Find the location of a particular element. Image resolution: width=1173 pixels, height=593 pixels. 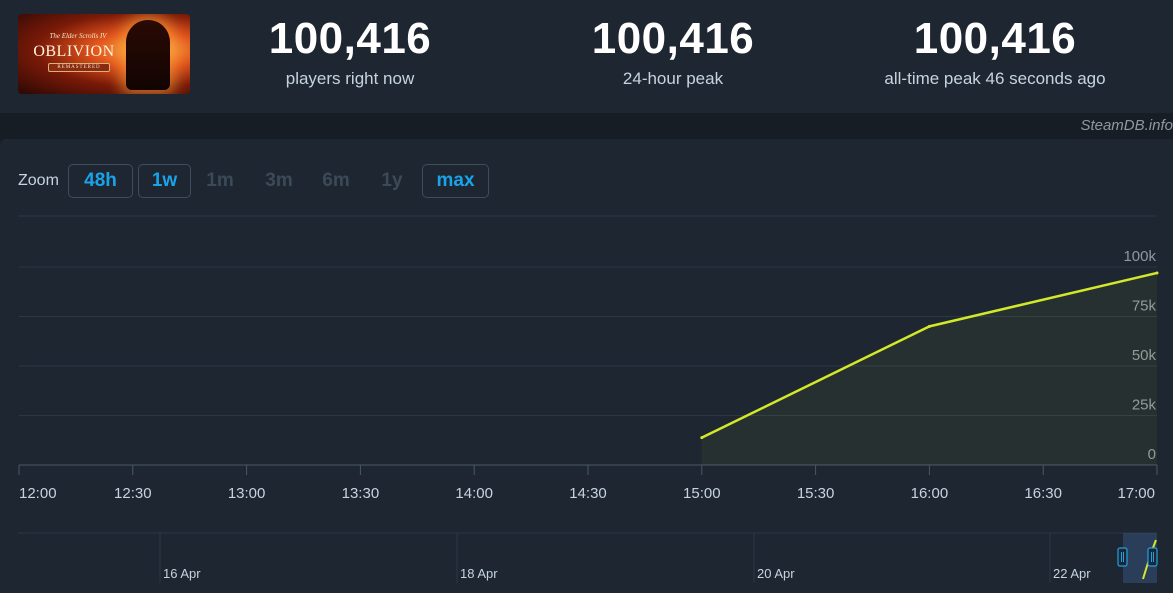

navigator-left-handle is located at coordinates (1122, 557).